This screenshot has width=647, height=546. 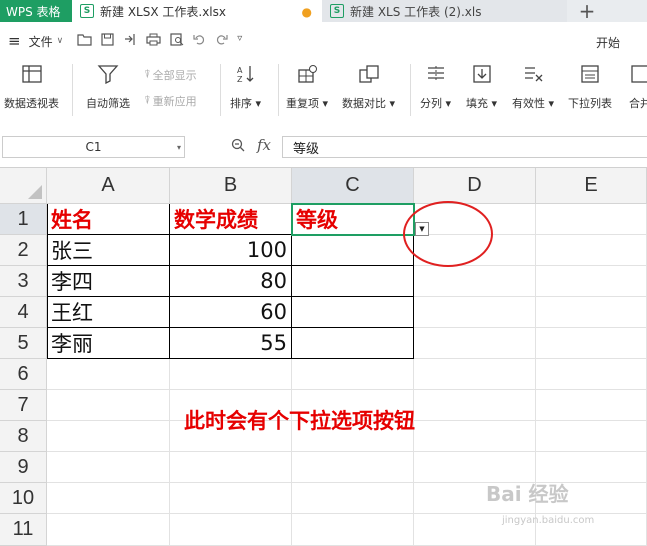 I want to click on select-all-corner, so click(x=23, y=186).